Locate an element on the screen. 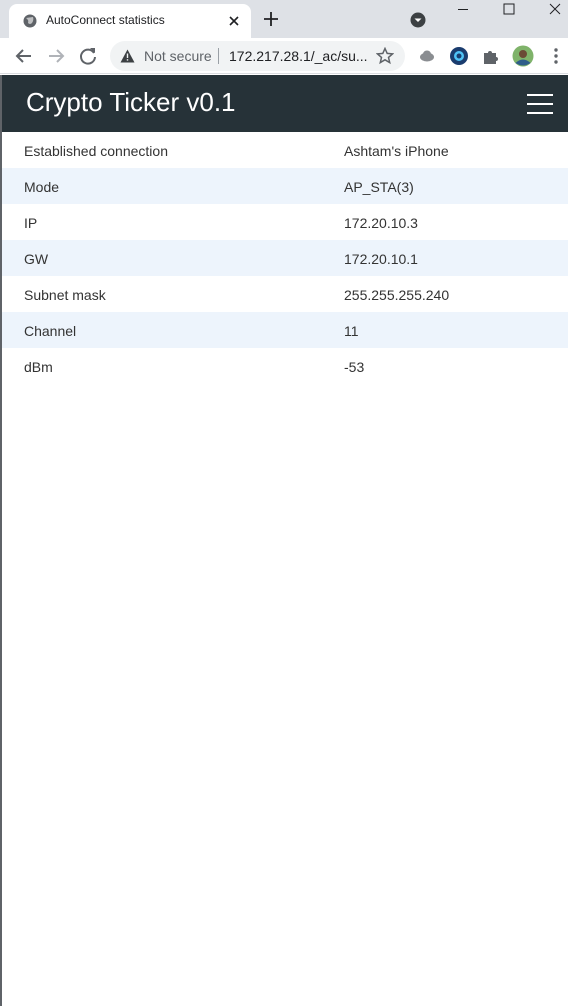 This screenshot has width=568, height=1006. warning-icon is located at coordinates (127, 56).